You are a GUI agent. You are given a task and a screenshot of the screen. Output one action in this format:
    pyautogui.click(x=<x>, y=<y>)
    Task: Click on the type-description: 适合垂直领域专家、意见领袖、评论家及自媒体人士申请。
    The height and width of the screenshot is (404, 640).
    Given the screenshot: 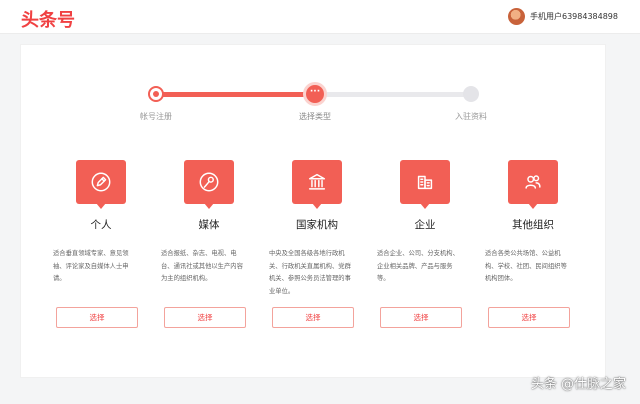 What is the action you would take?
    pyautogui.click(x=91, y=266)
    